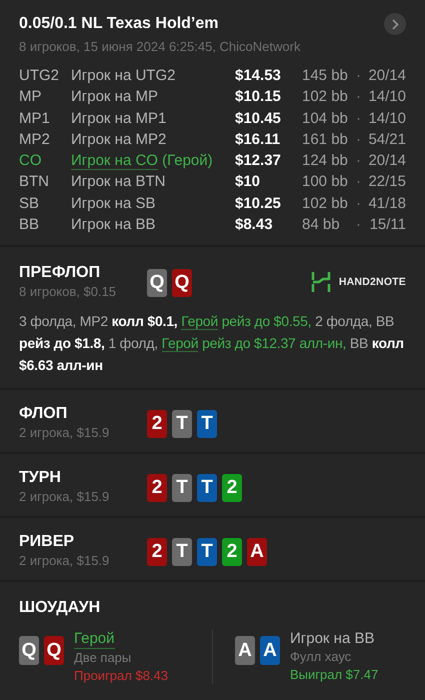  I want to click on player-name: Игрок на MP, so click(115, 97).